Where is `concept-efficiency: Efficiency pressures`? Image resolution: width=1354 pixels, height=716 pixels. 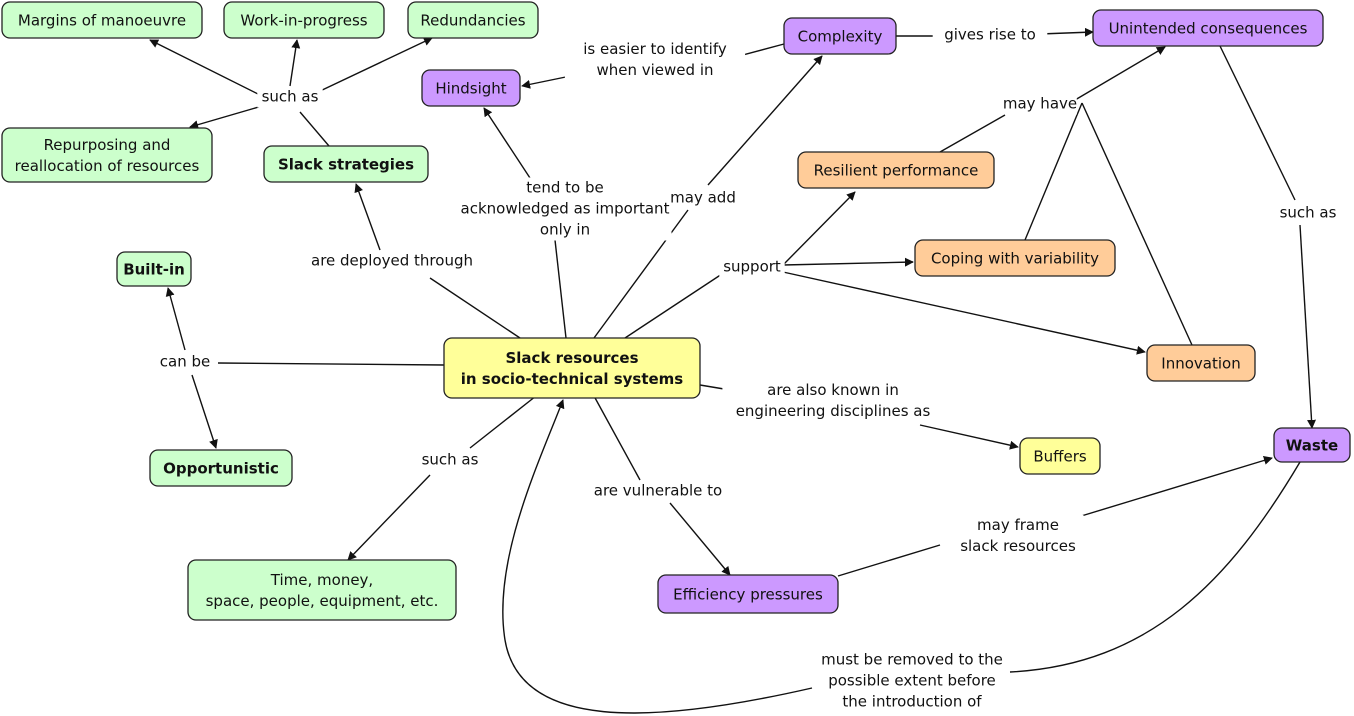 concept-efficiency: Efficiency pressures is located at coordinates (748, 594).